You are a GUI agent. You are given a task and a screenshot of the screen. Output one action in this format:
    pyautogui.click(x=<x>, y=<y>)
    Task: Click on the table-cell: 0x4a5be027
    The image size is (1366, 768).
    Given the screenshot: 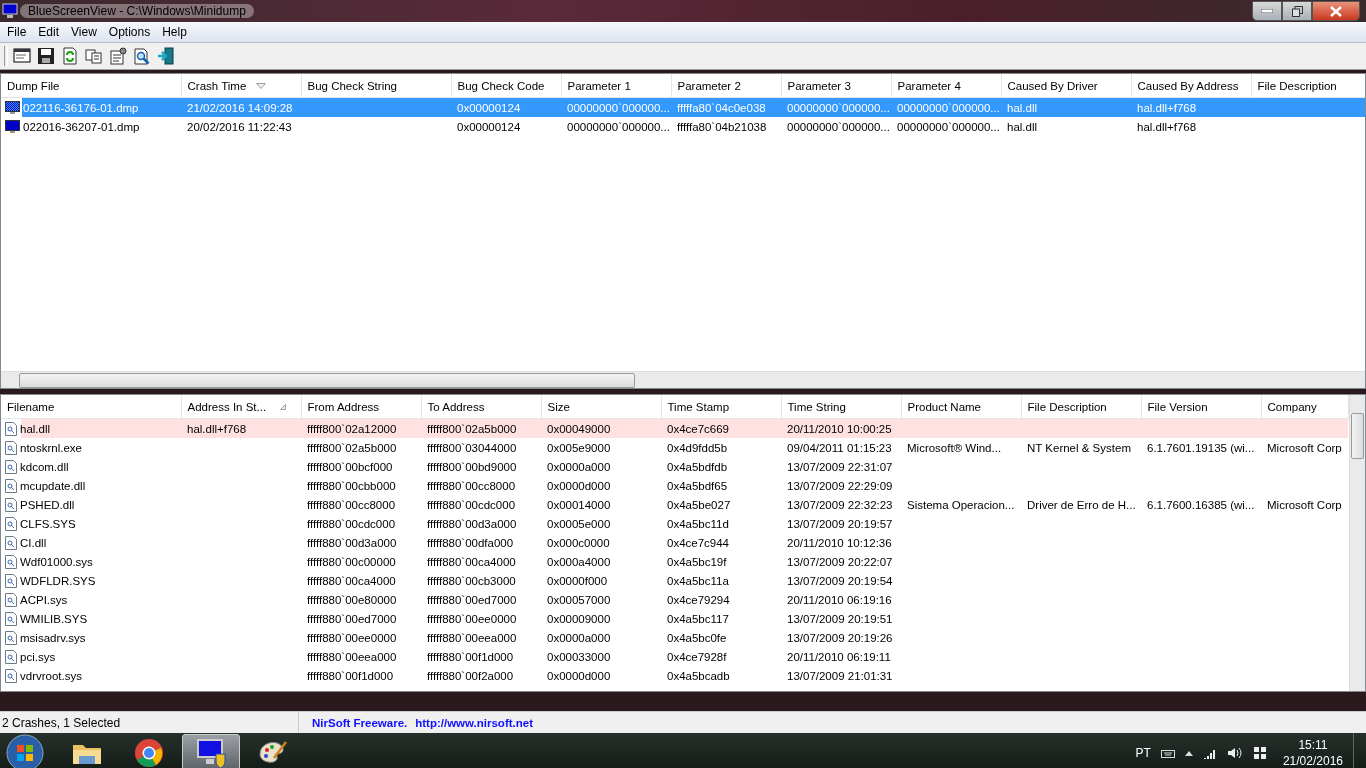 What is the action you would take?
    pyautogui.click(x=699, y=504)
    